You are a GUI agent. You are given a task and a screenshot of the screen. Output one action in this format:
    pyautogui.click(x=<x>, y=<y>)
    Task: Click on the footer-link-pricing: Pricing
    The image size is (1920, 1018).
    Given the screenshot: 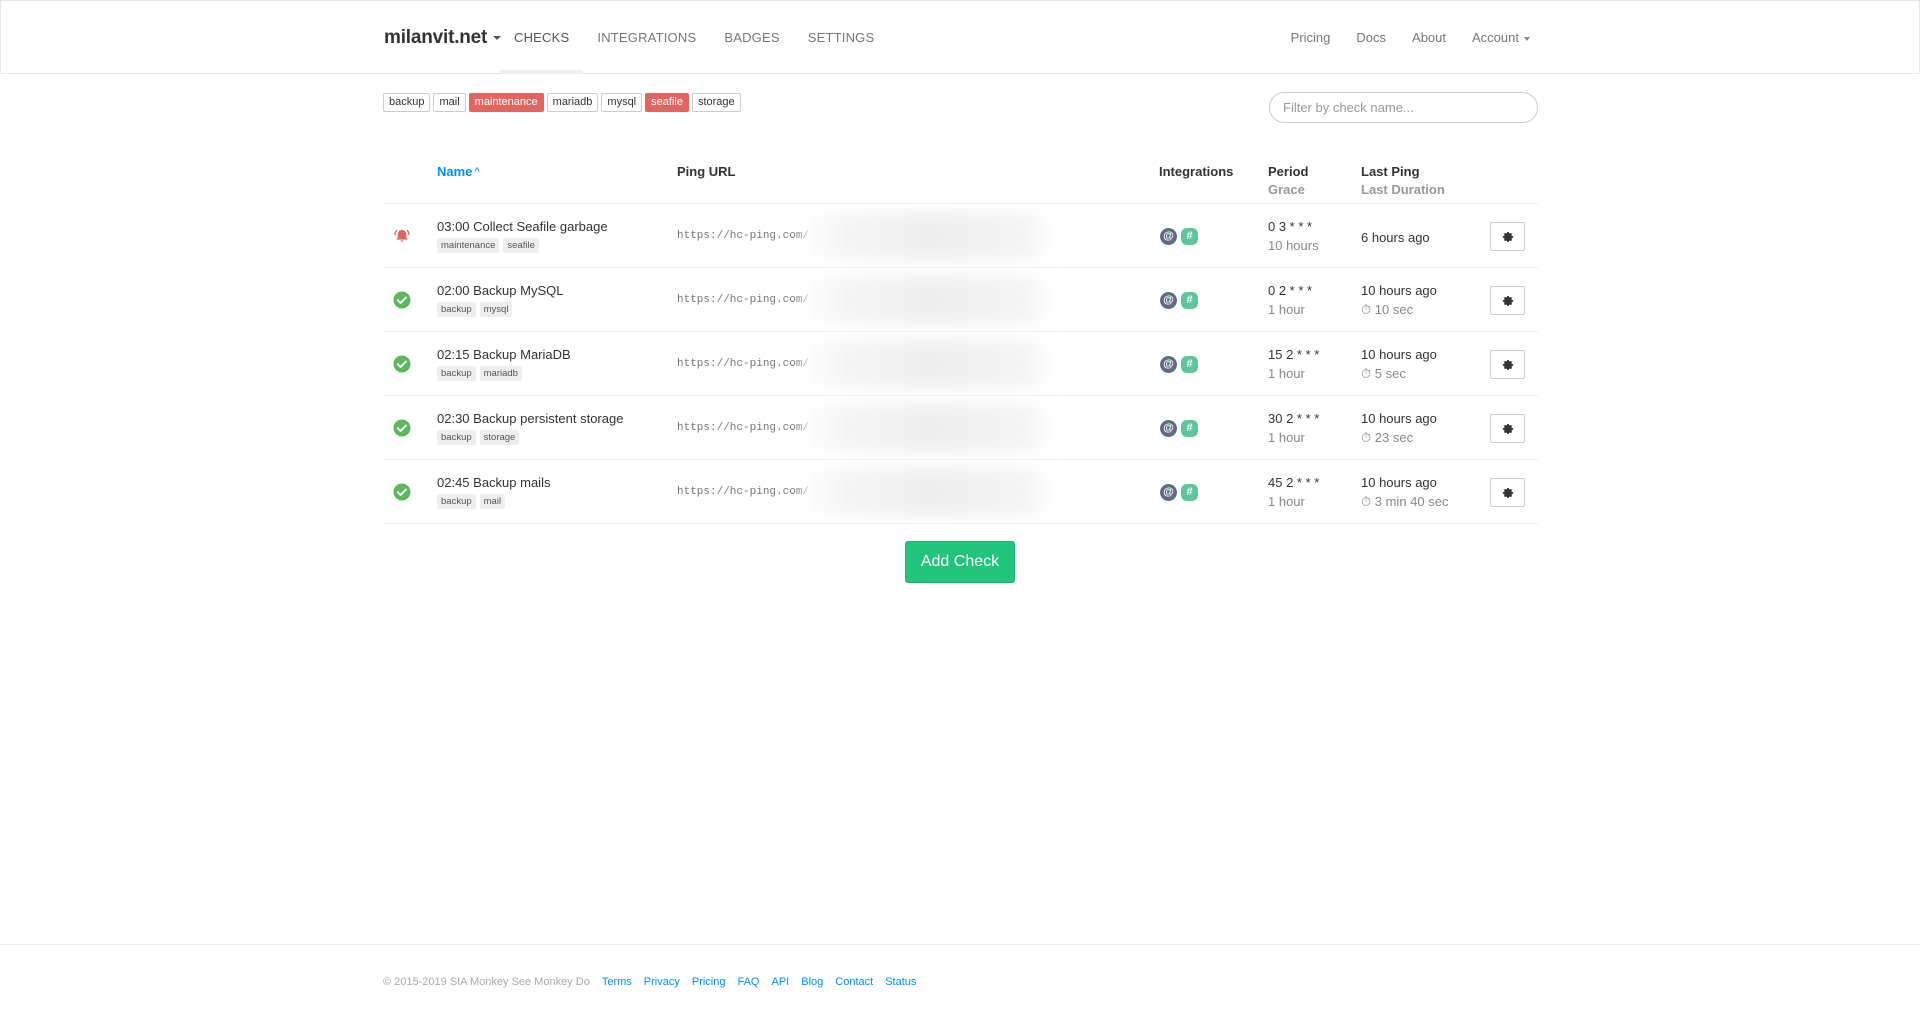 What is the action you would take?
    pyautogui.click(x=709, y=982)
    